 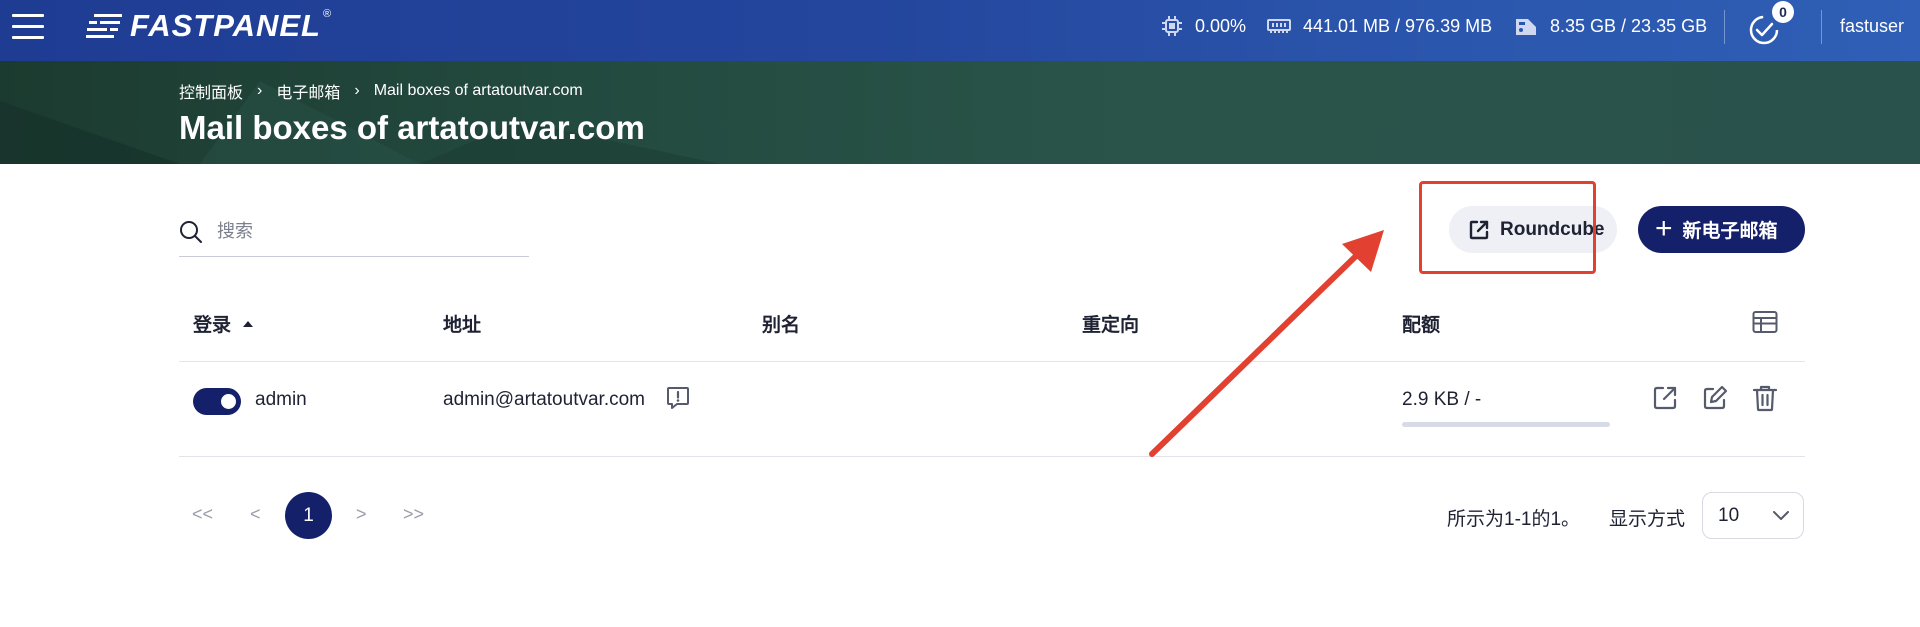 I want to click on logo-text: FASTPANEL, so click(x=225, y=25).